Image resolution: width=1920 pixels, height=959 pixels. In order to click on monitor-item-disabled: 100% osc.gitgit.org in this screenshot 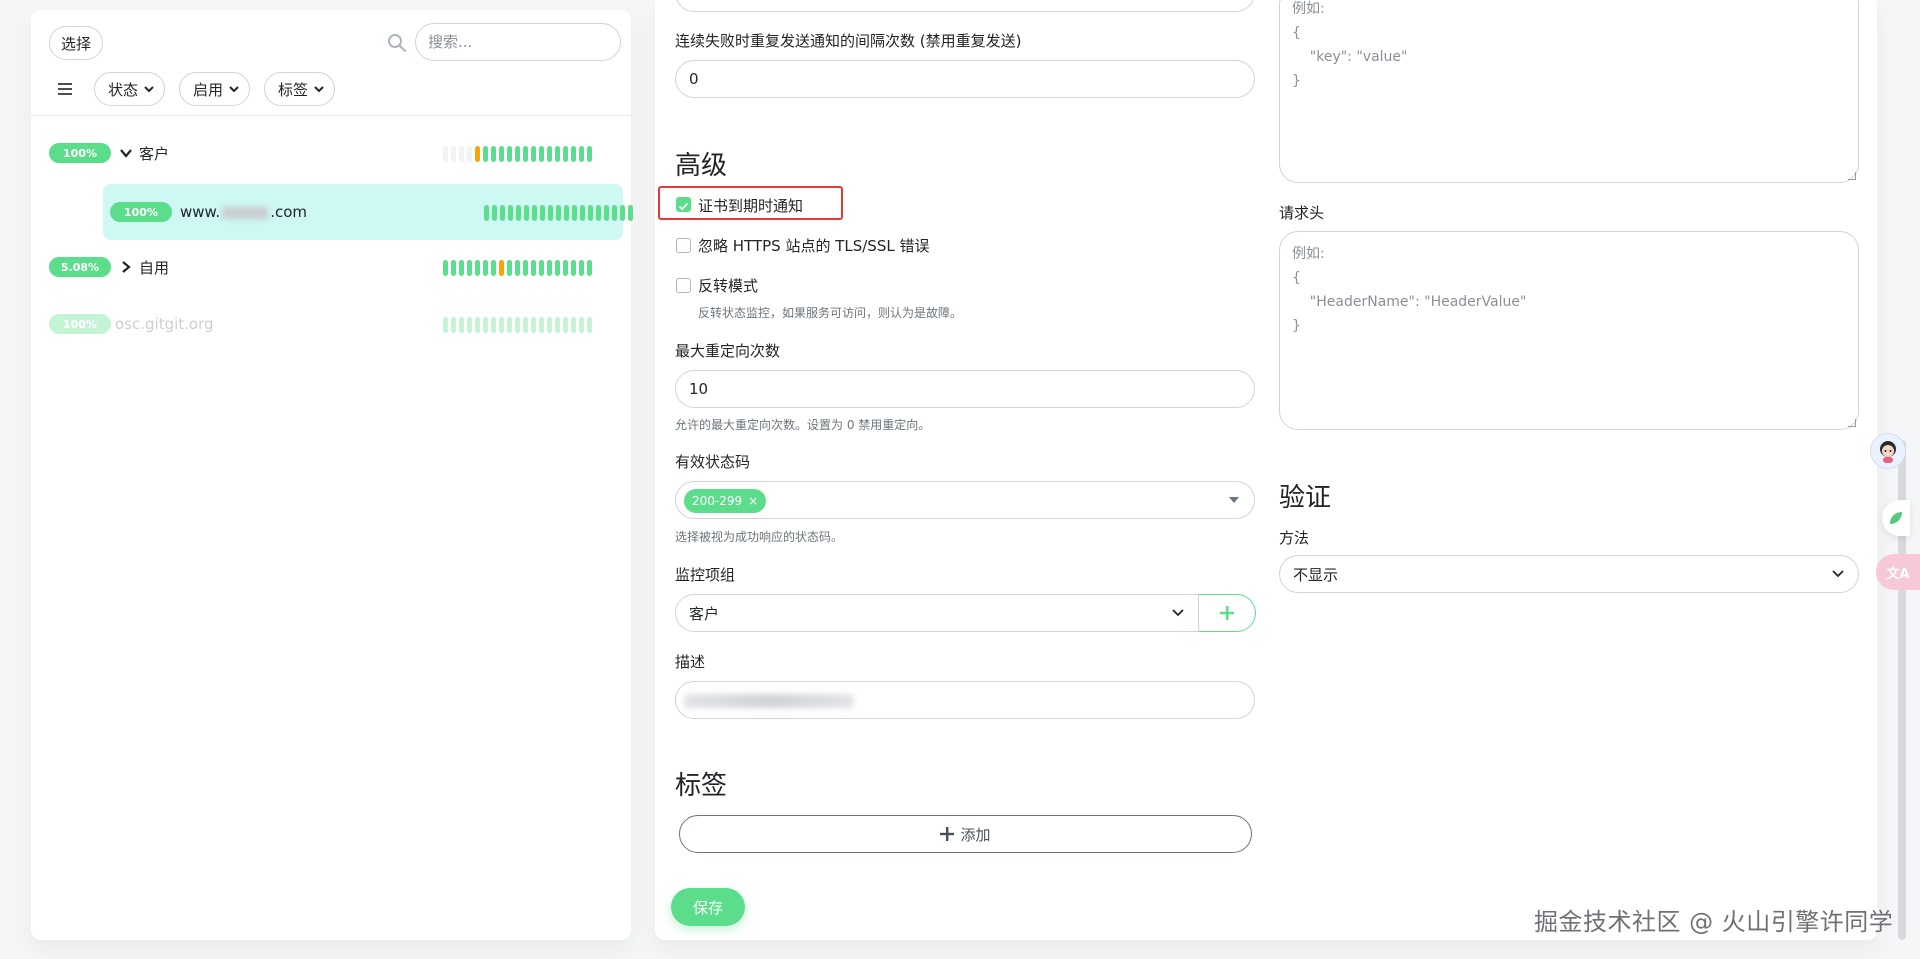, I will do `click(131, 324)`.